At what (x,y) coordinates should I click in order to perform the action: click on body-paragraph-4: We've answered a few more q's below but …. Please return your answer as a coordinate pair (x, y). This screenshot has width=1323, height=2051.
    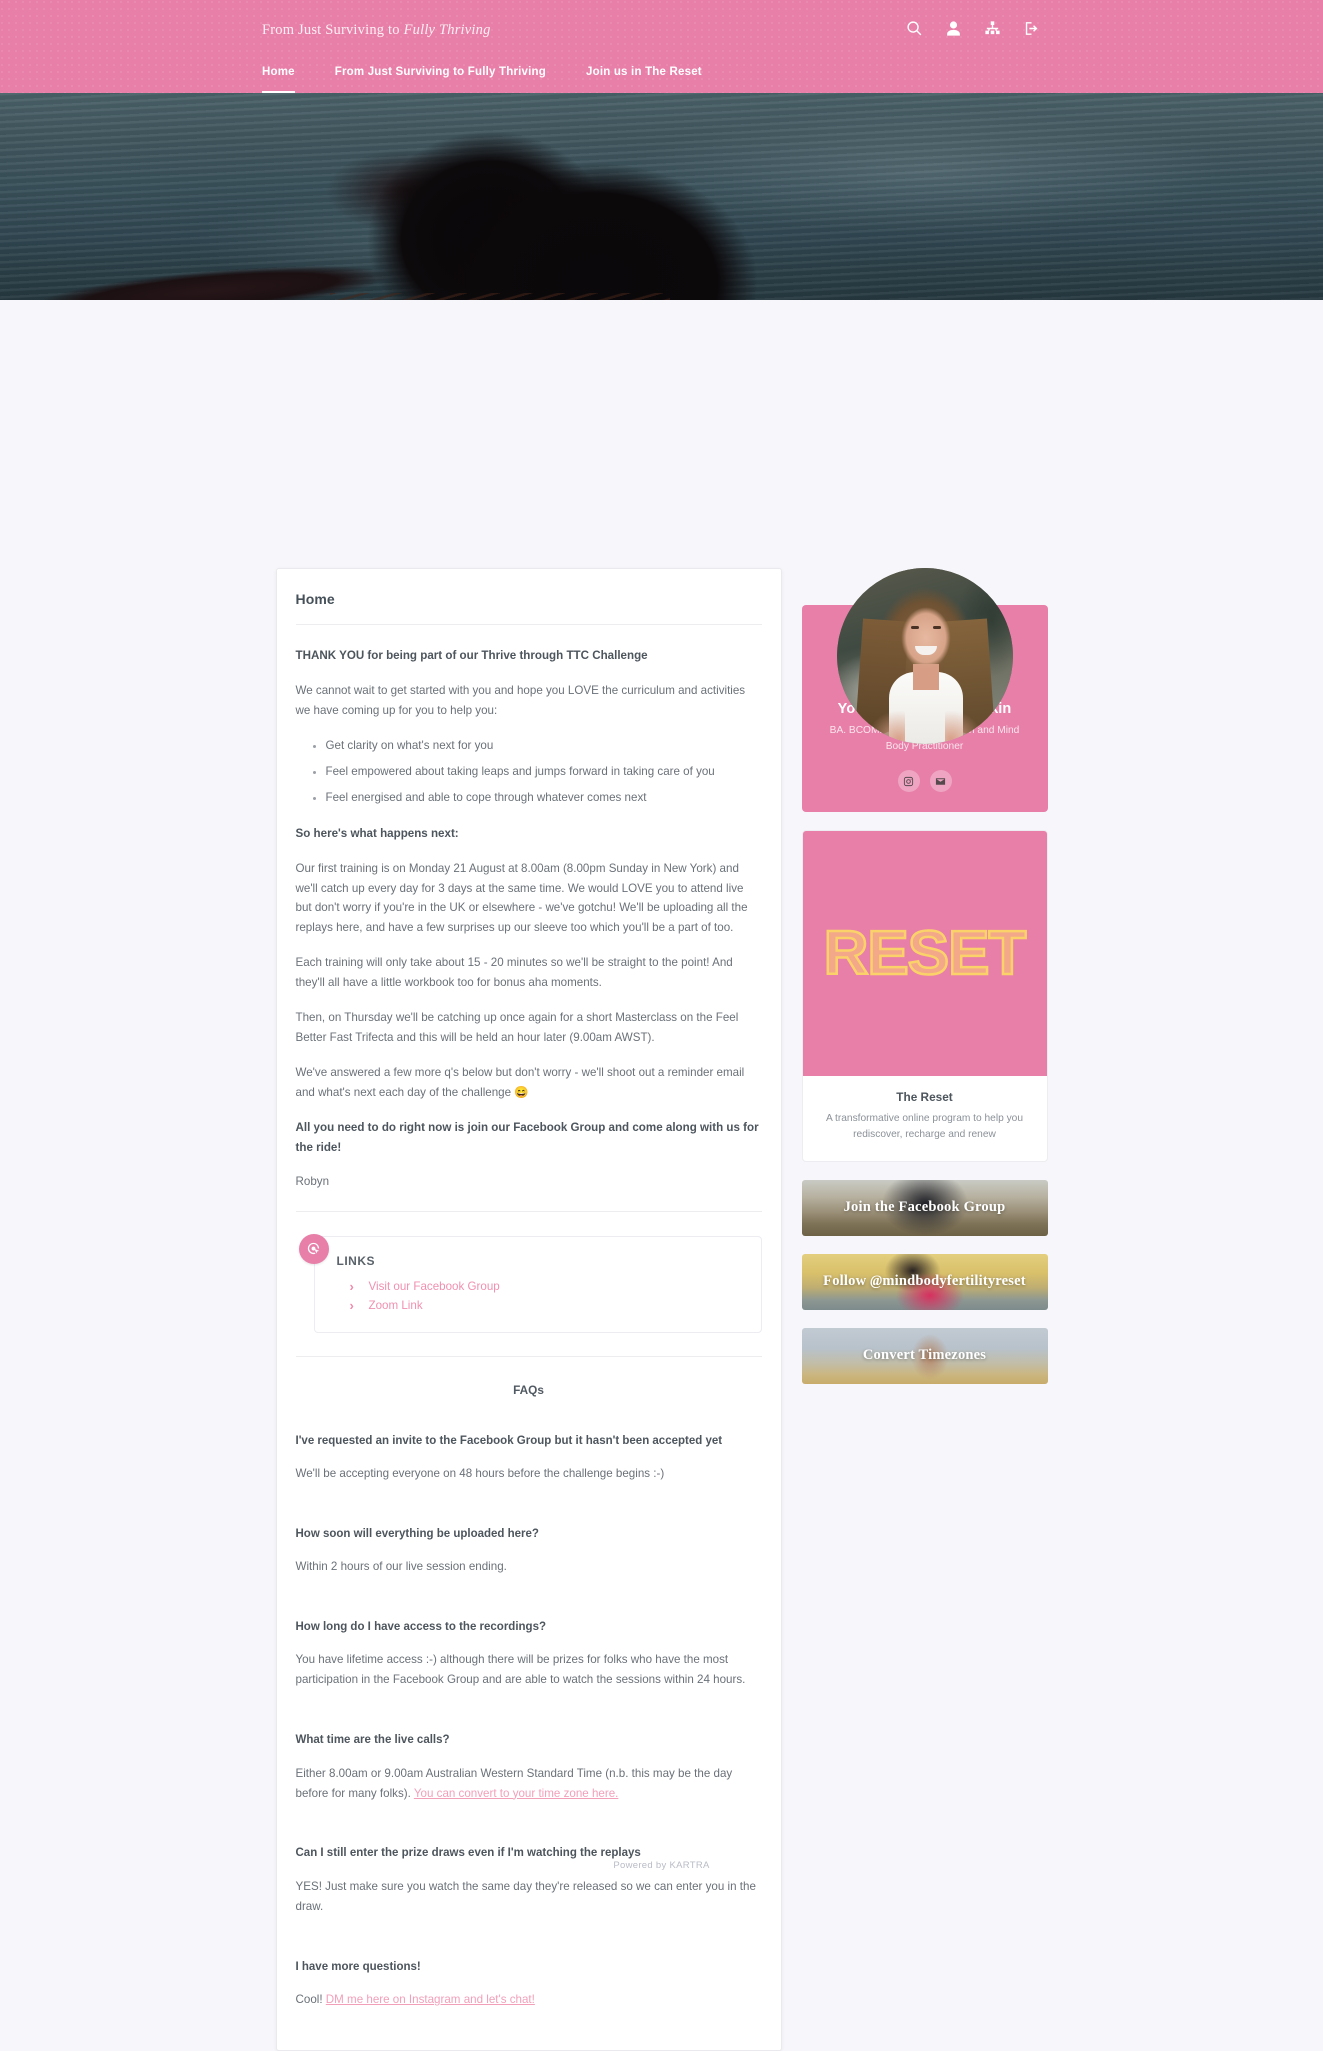
    Looking at the image, I should click on (520, 1082).